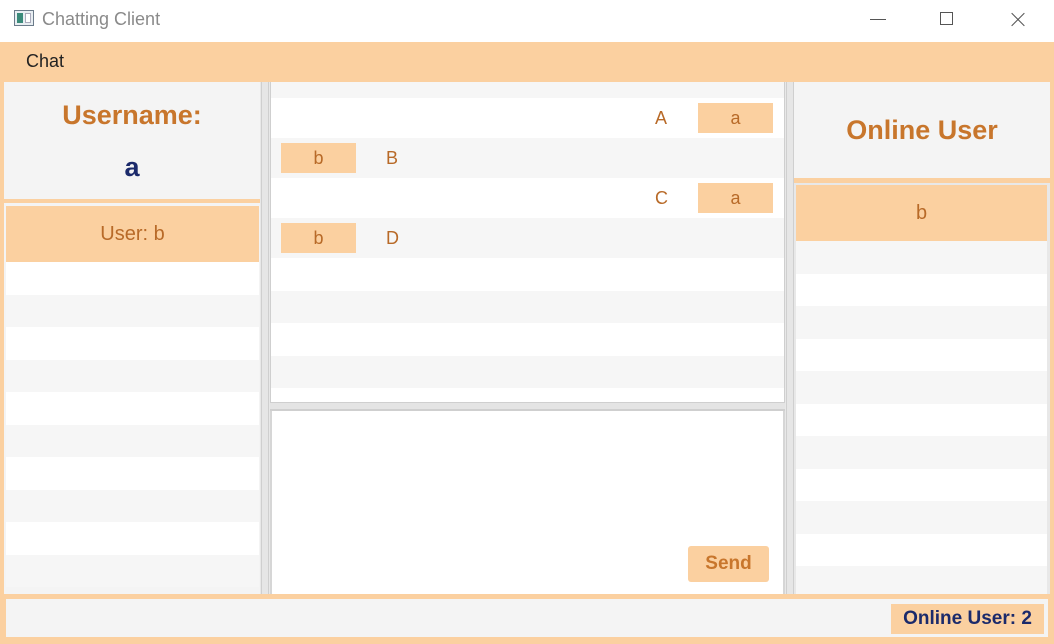  Describe the element at coordinates (527, 21) in the screenshot. I see `title-bar: Chatting Client` at that location.